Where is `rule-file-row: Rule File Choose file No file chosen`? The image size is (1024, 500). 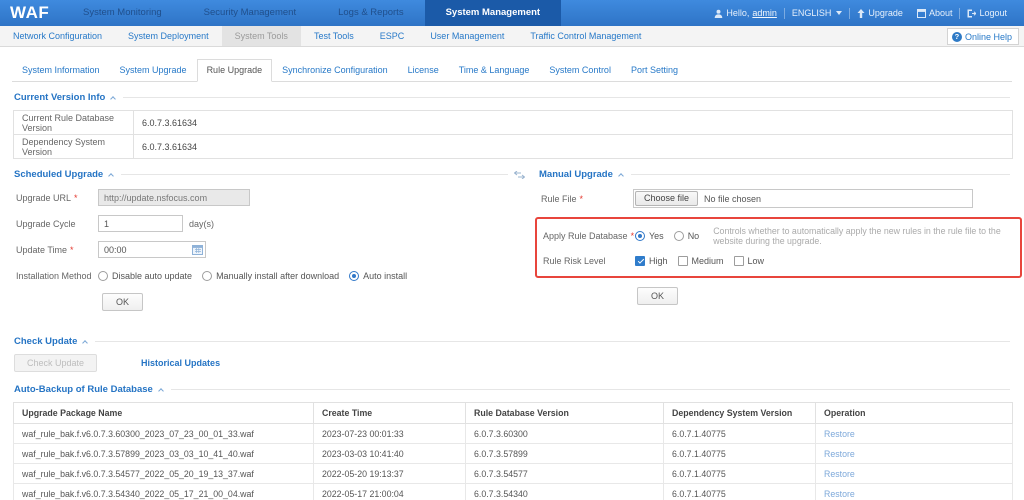
rule-file-row: Rule File Choose file No file chosen is located at coordinates (776, 198).